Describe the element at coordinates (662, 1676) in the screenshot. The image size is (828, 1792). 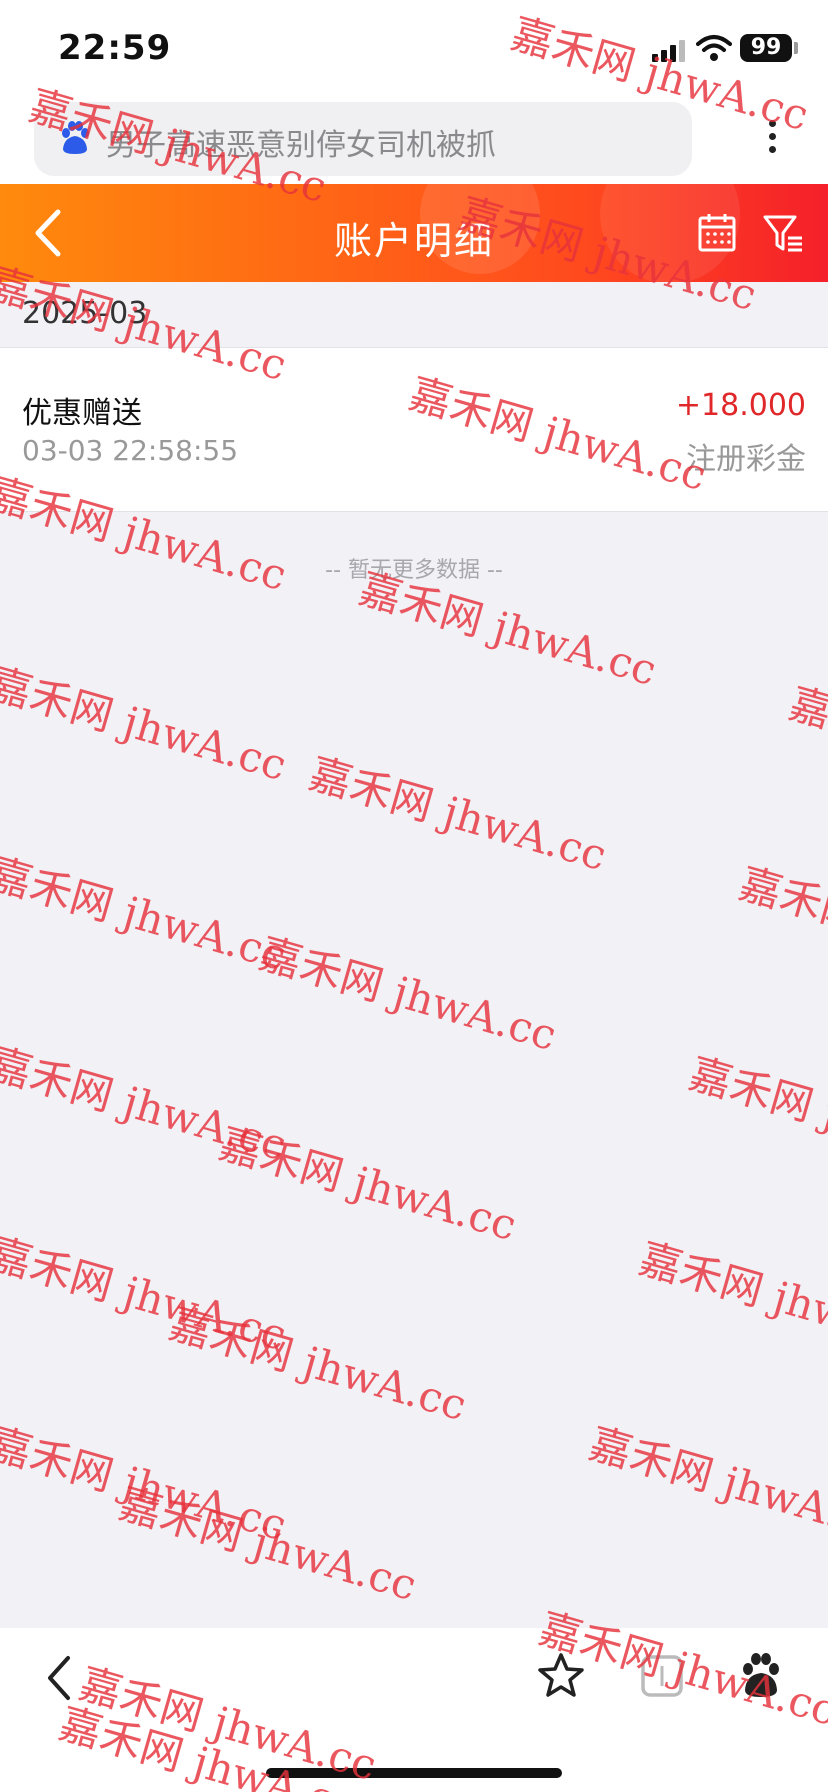
I see `tabs-icon` at that location.